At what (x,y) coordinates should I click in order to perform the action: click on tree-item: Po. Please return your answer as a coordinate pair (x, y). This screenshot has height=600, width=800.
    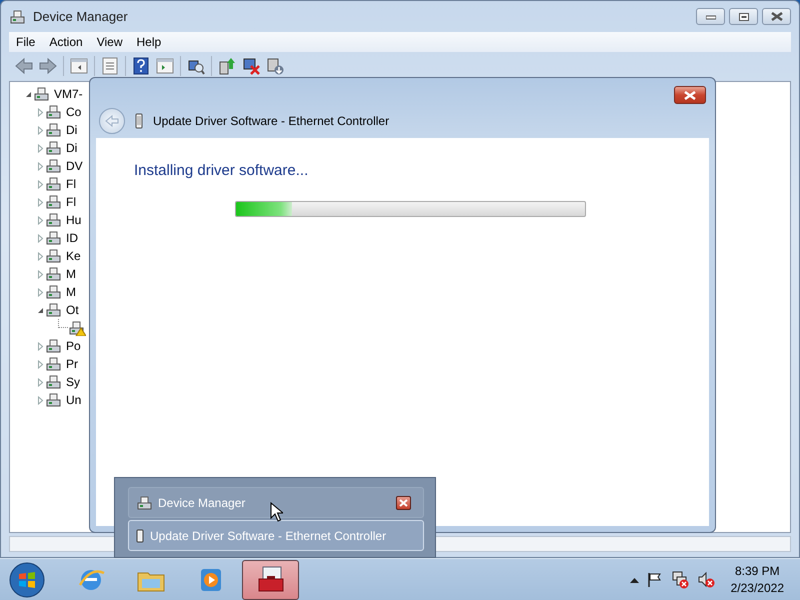
    Looking at the image, I should click on (73, 346).